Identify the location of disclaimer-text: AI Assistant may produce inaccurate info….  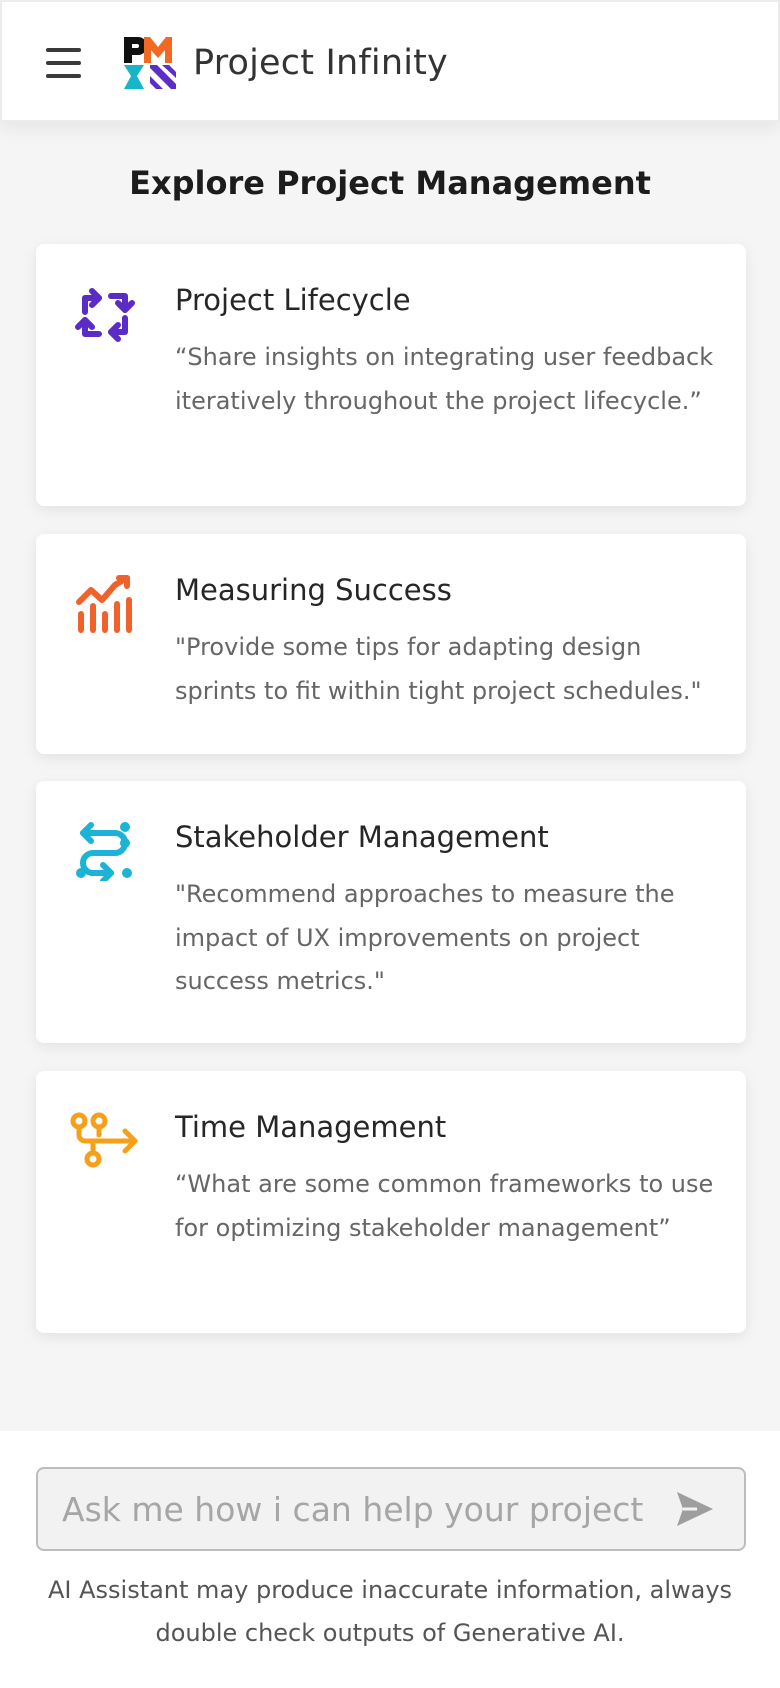
(390, 1611).